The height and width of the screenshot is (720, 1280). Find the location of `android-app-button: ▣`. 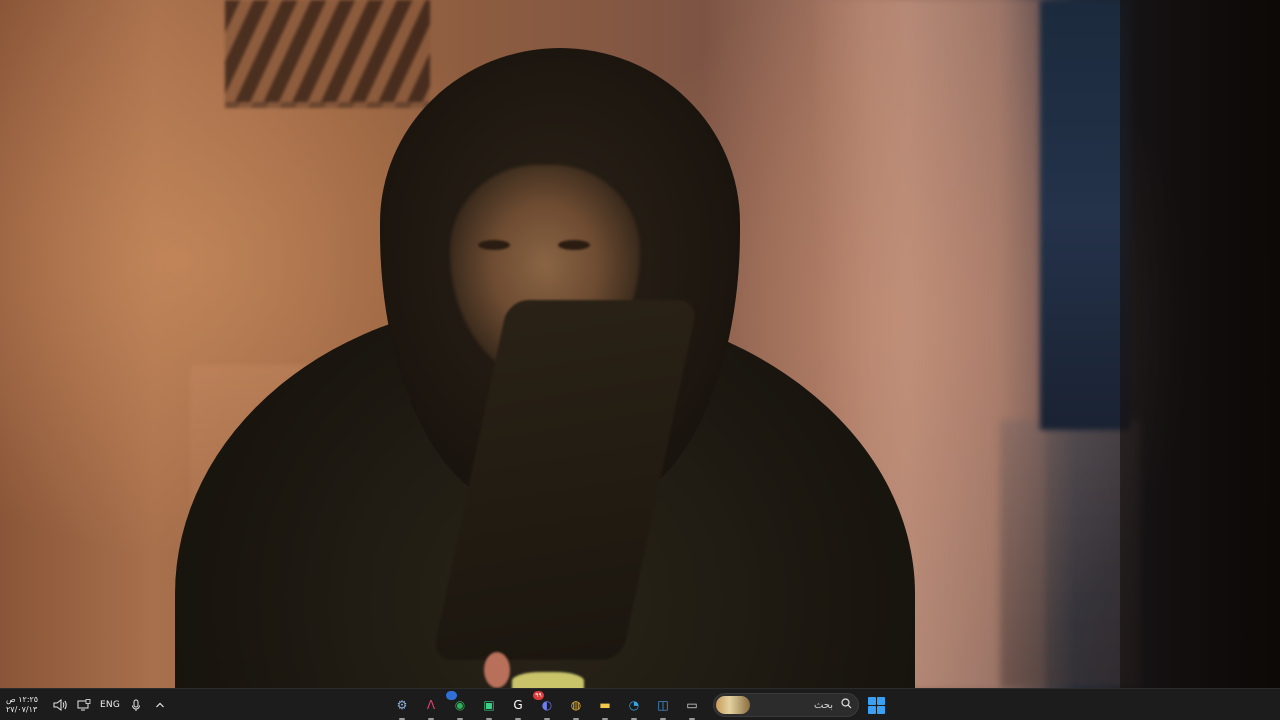

android-app-button: ▣ is located at coordinates (489, 706).